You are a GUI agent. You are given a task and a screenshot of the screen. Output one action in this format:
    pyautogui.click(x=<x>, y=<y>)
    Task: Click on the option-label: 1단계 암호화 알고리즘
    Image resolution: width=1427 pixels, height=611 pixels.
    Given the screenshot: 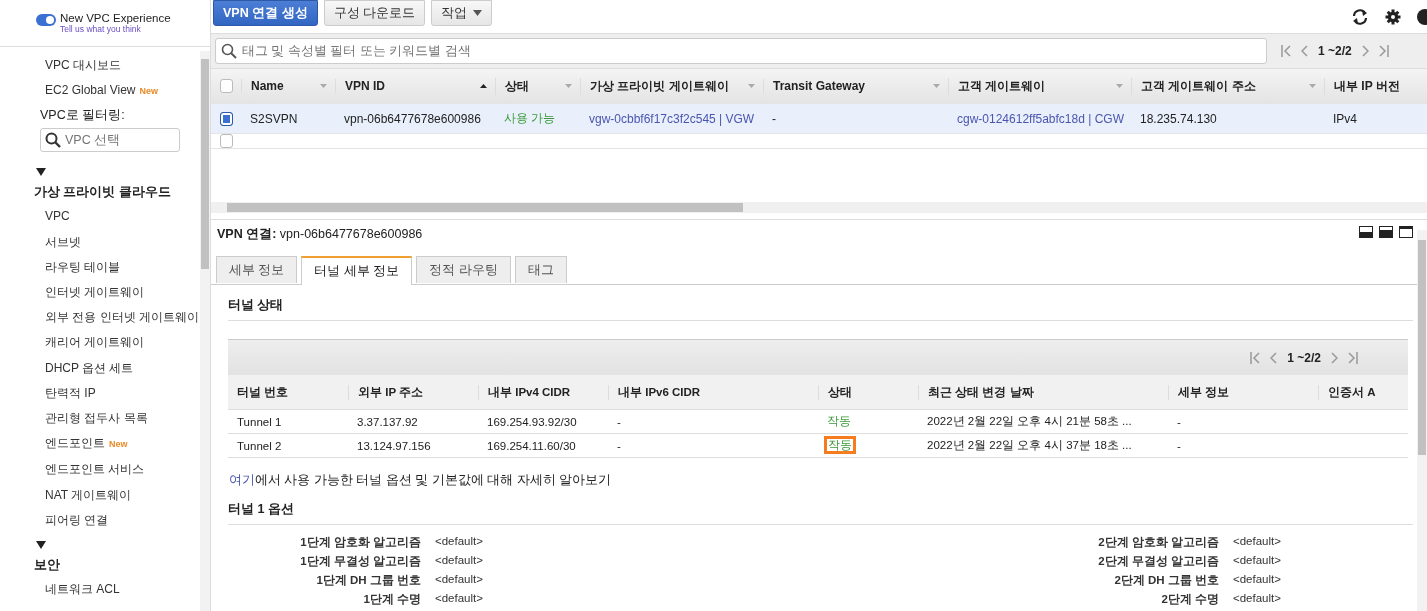 What is the action you would take?
    pyautogui.click(x=360, y=542)
    